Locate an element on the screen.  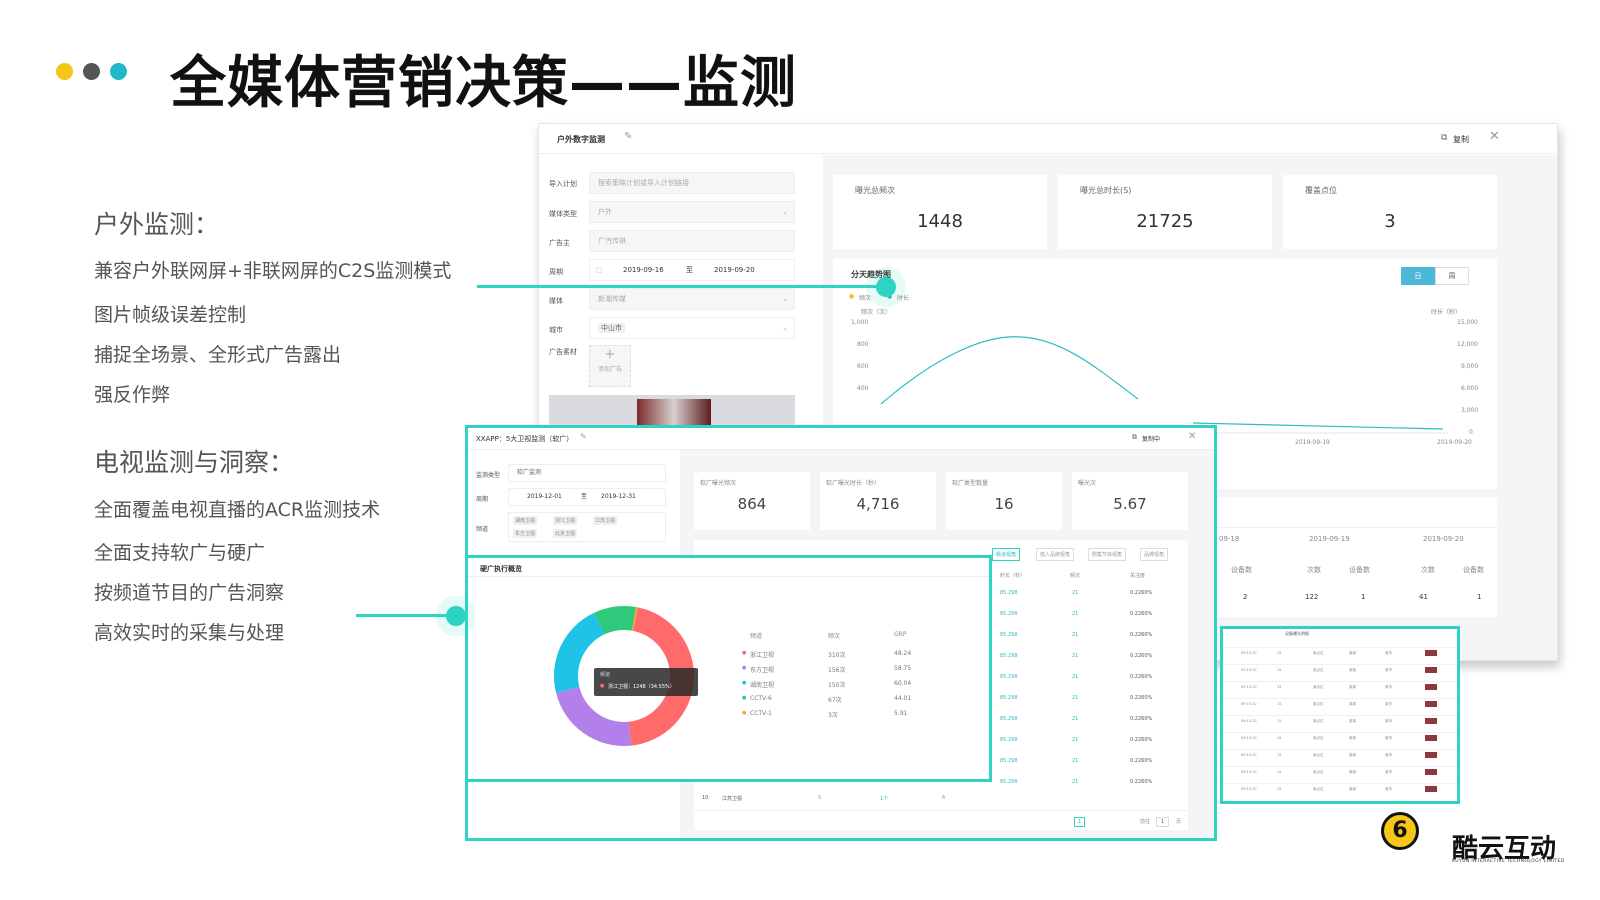
legend-row: ● 浙江卫视 310次 48.24 is located at coordinates (728, 656).